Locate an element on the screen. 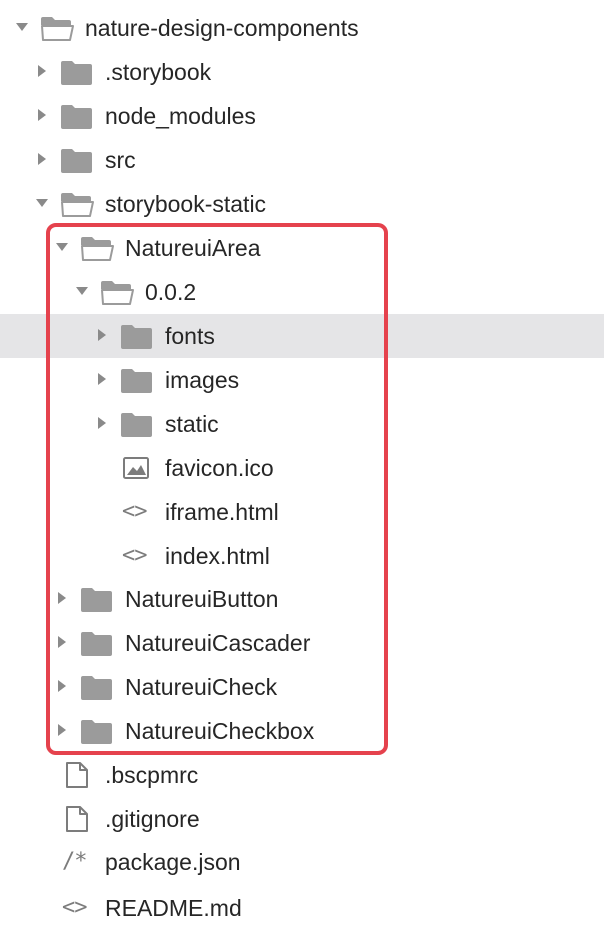 The height and width of the screenshot is (938, 604). tree-item-node-modules: node_modules is located at coordinates (302, 116).